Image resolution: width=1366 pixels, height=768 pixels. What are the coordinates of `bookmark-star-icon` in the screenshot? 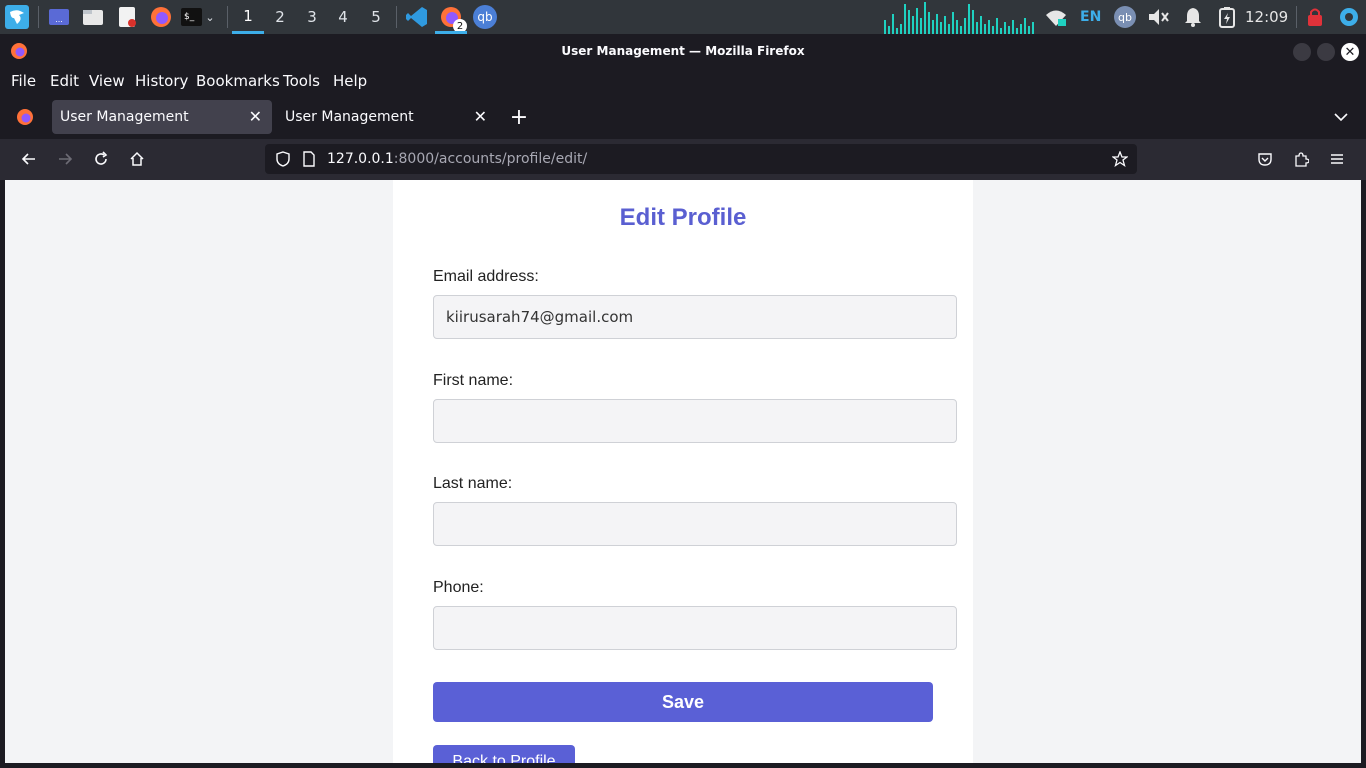 It's located at (1120, 159).